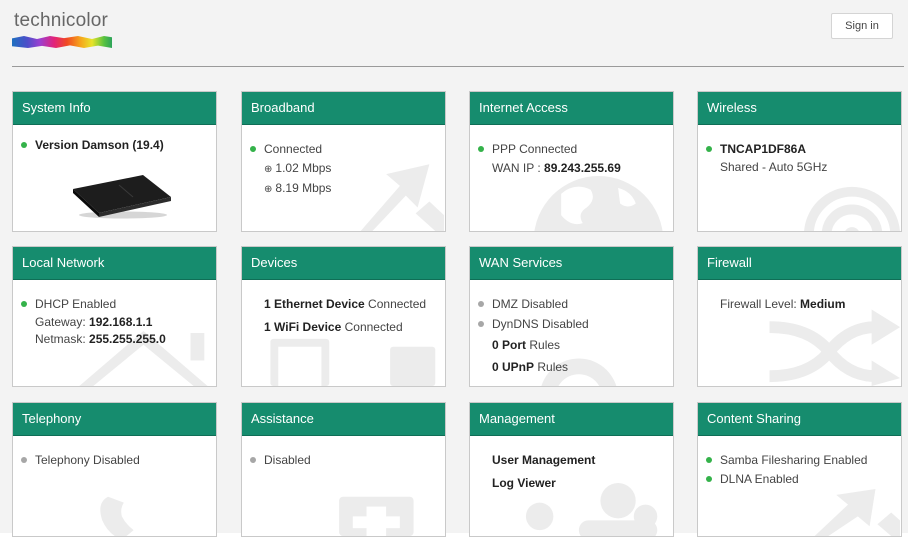  What do you see at coordinates (571, 469) in the screenshot?
I see `card-management: Management User Management Log Viewer` at bounding box center [571, 469].